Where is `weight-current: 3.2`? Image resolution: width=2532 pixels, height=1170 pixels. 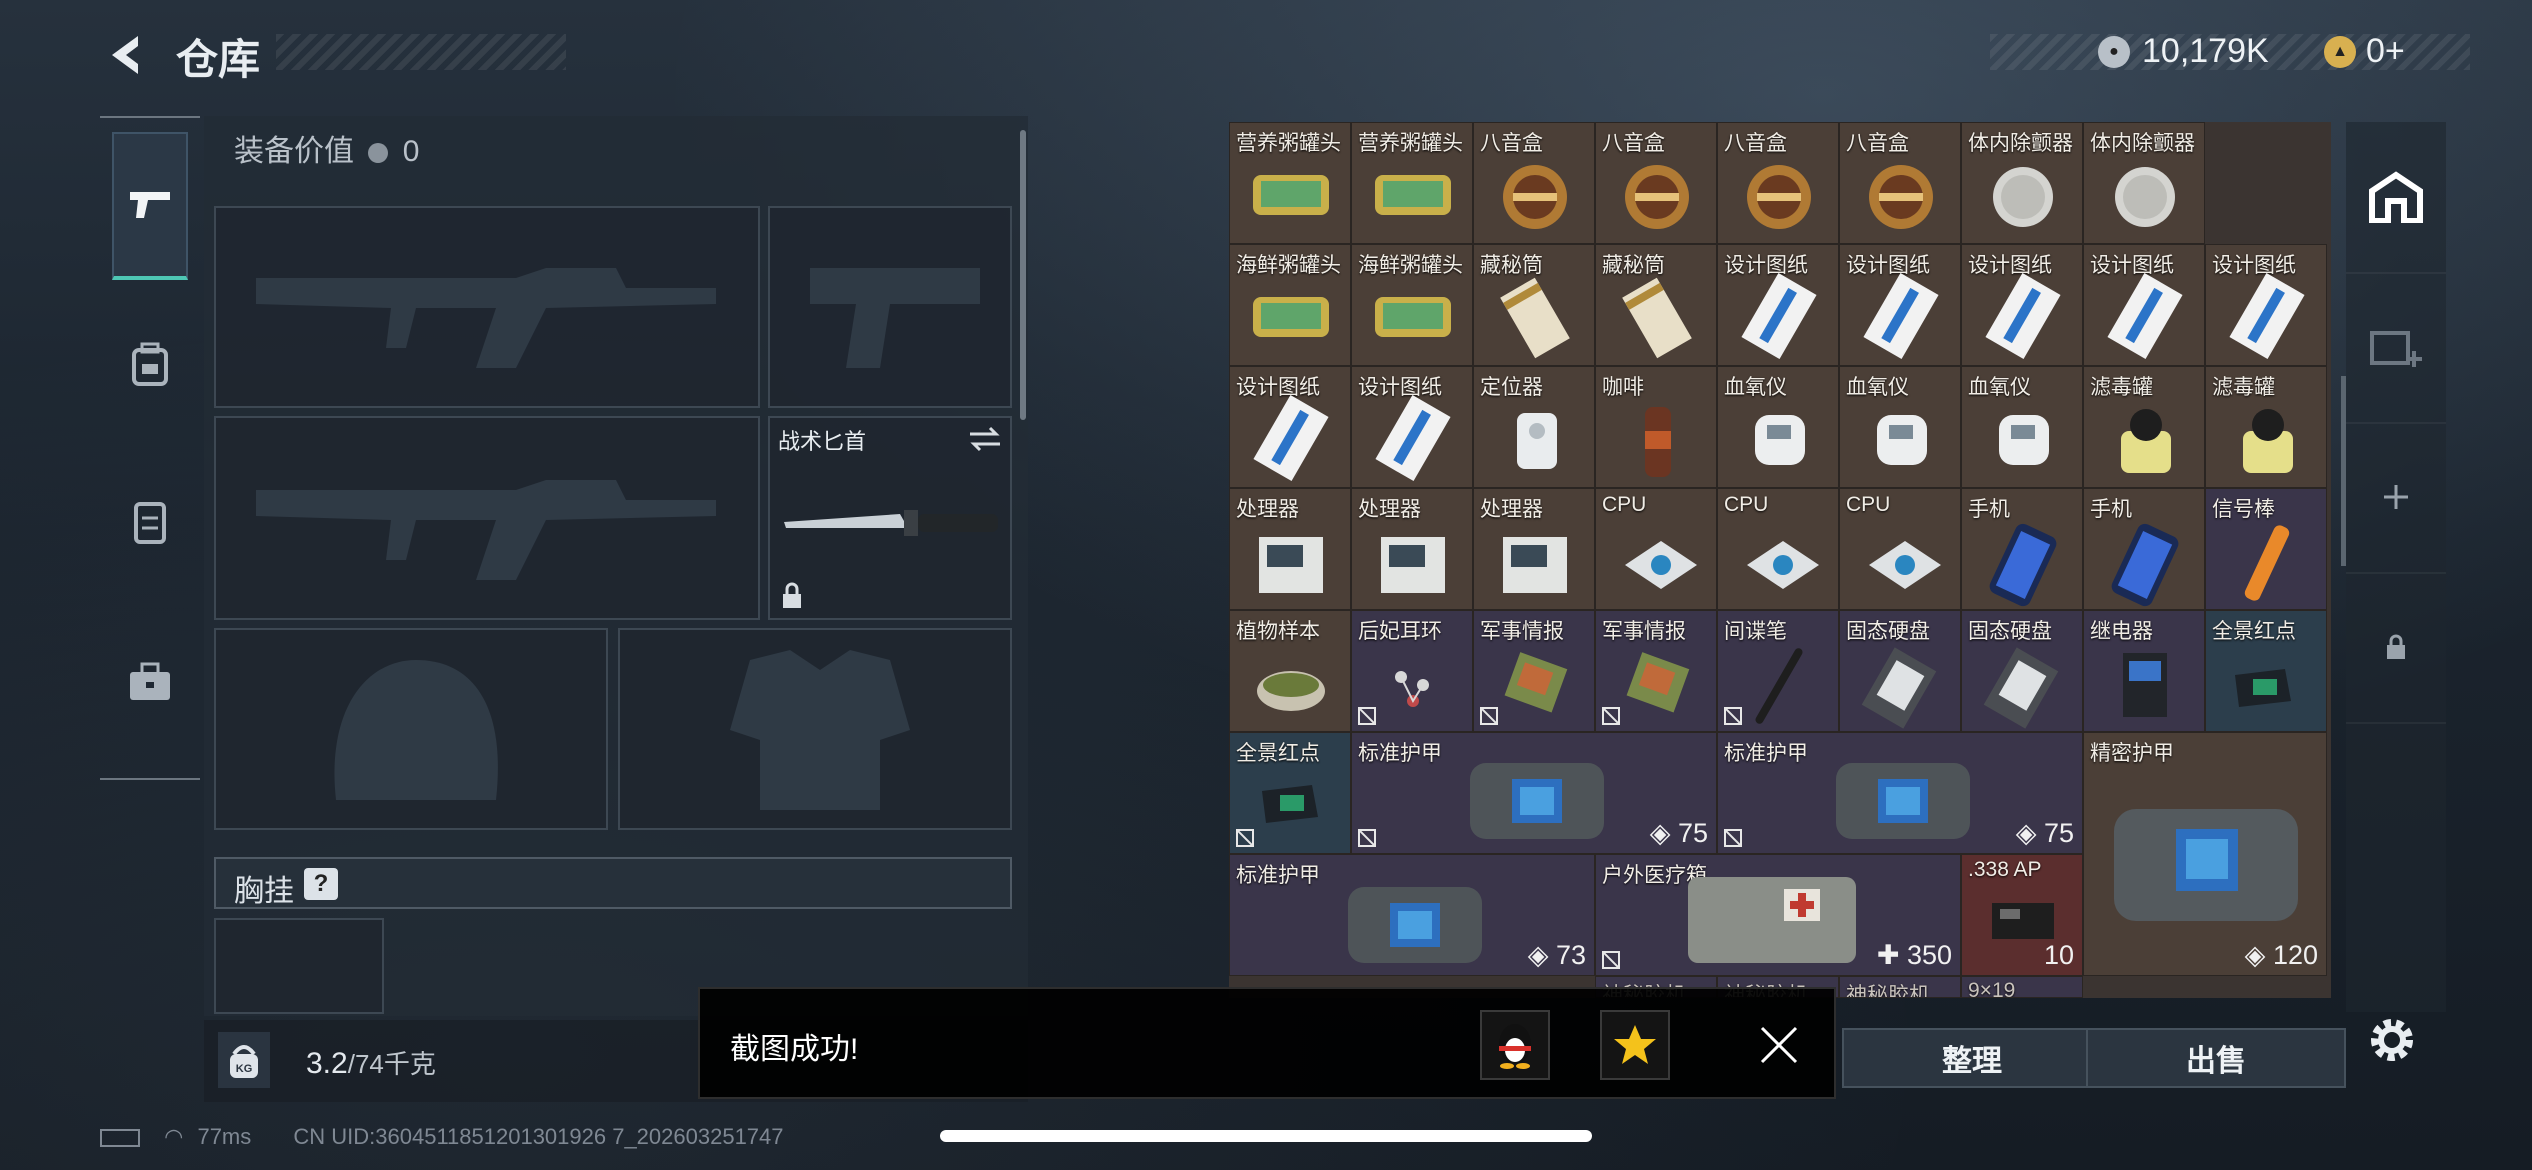 weight-current: 3.2 is located at coordinates (327, 1063).